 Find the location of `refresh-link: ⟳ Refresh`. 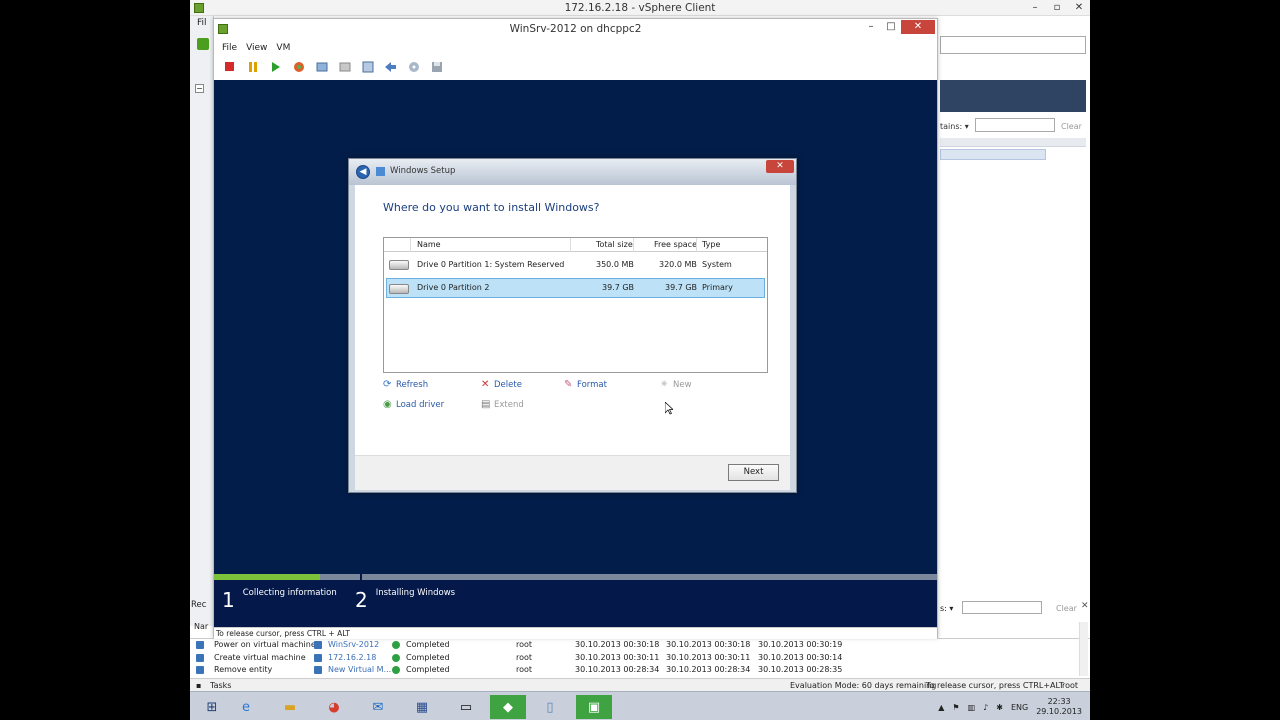

refresh-link: ⟳ Refresh is located at coordinates (405, 385).